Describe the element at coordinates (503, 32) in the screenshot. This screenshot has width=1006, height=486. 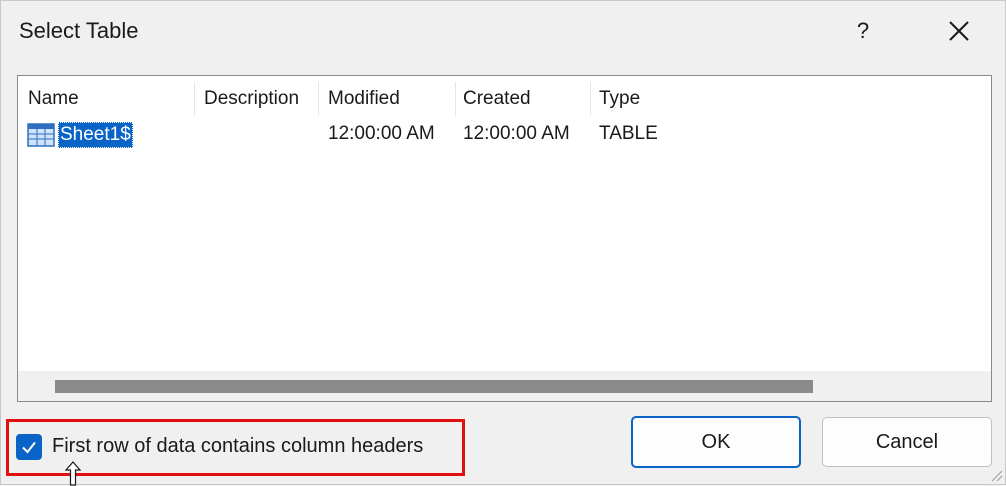
I see `title-bar: Select Table ?` at that location.